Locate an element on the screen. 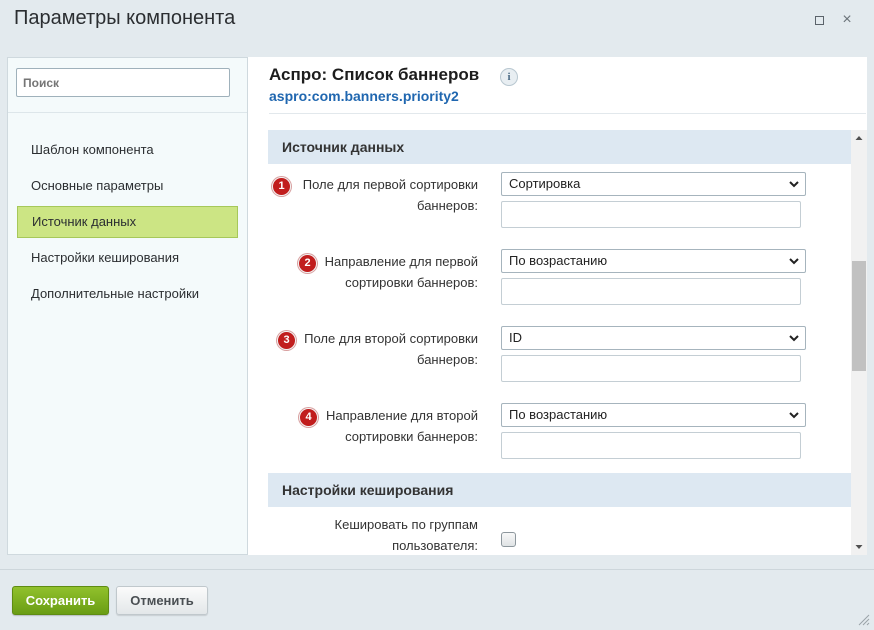  select-value: ID is located at coordinates (515, 337).